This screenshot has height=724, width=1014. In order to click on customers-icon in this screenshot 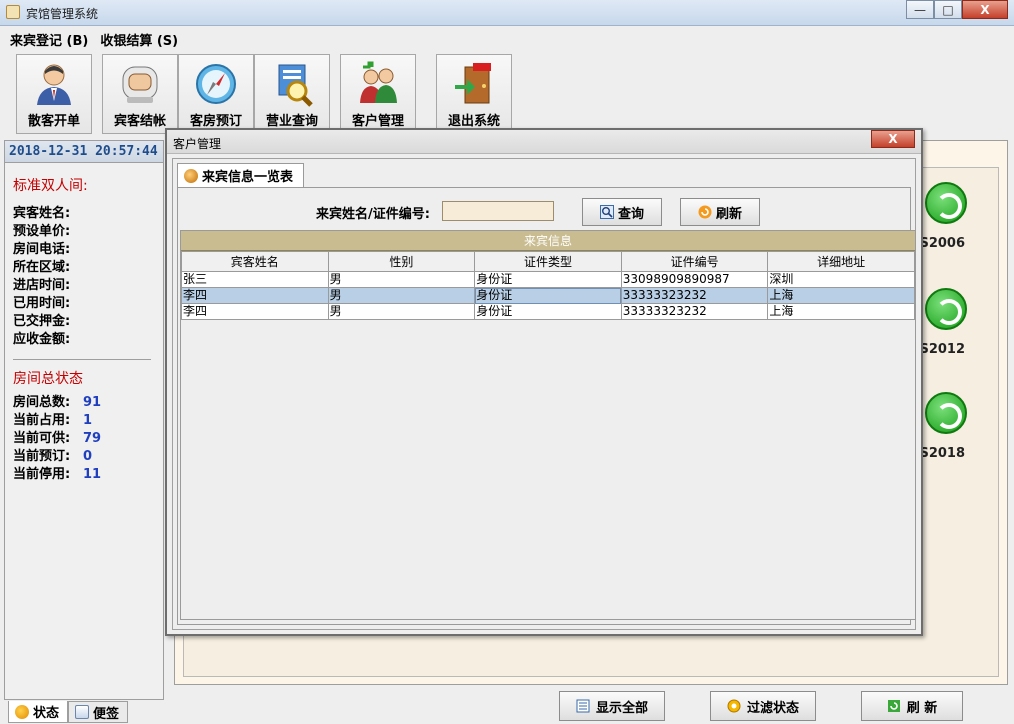, I will do `click(378, 82)`.